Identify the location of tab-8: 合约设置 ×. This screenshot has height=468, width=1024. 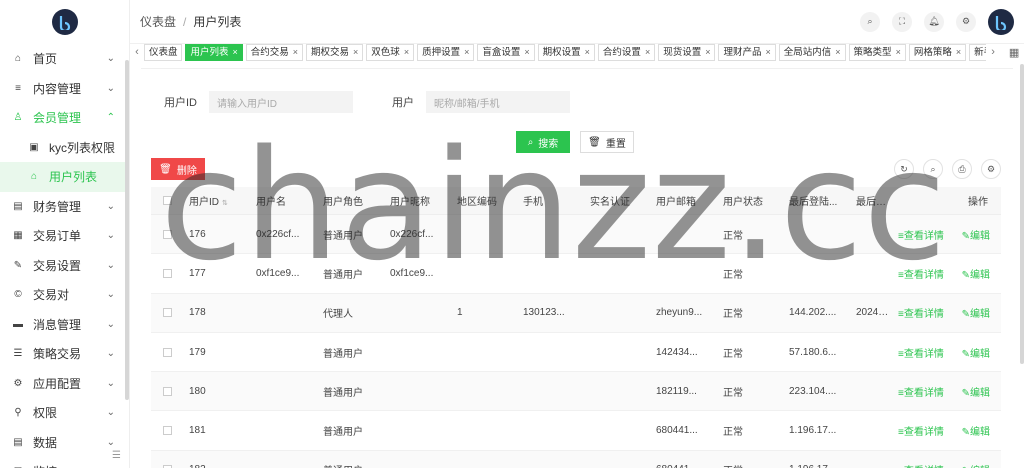
(626, 52).